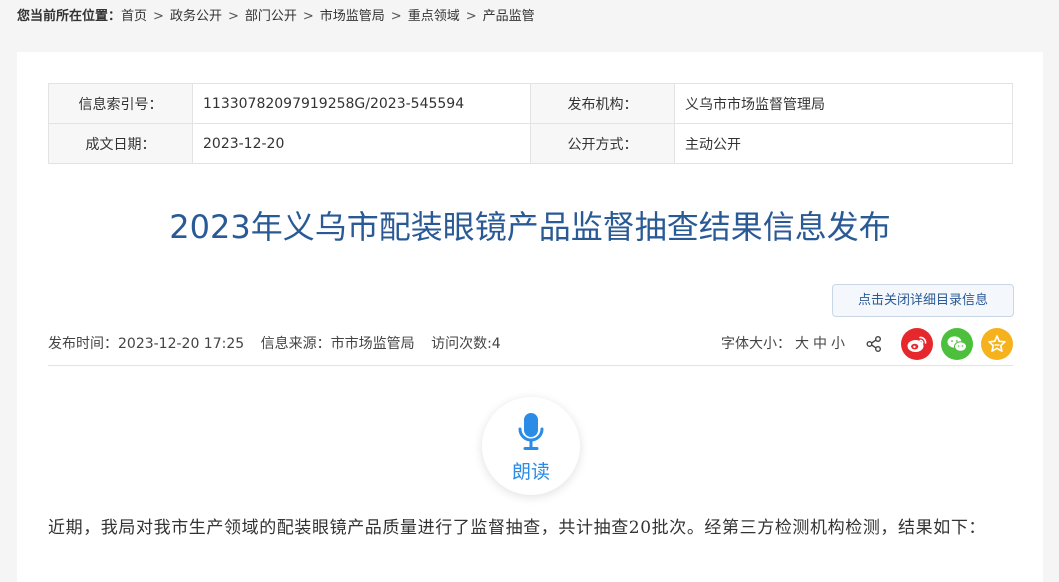 This screenshot has width=1059, height=582. Describe the element at coordinates (69, 16) in the screenshot. I see `breadcrumb-label: 您当前所在位置：` at that location.